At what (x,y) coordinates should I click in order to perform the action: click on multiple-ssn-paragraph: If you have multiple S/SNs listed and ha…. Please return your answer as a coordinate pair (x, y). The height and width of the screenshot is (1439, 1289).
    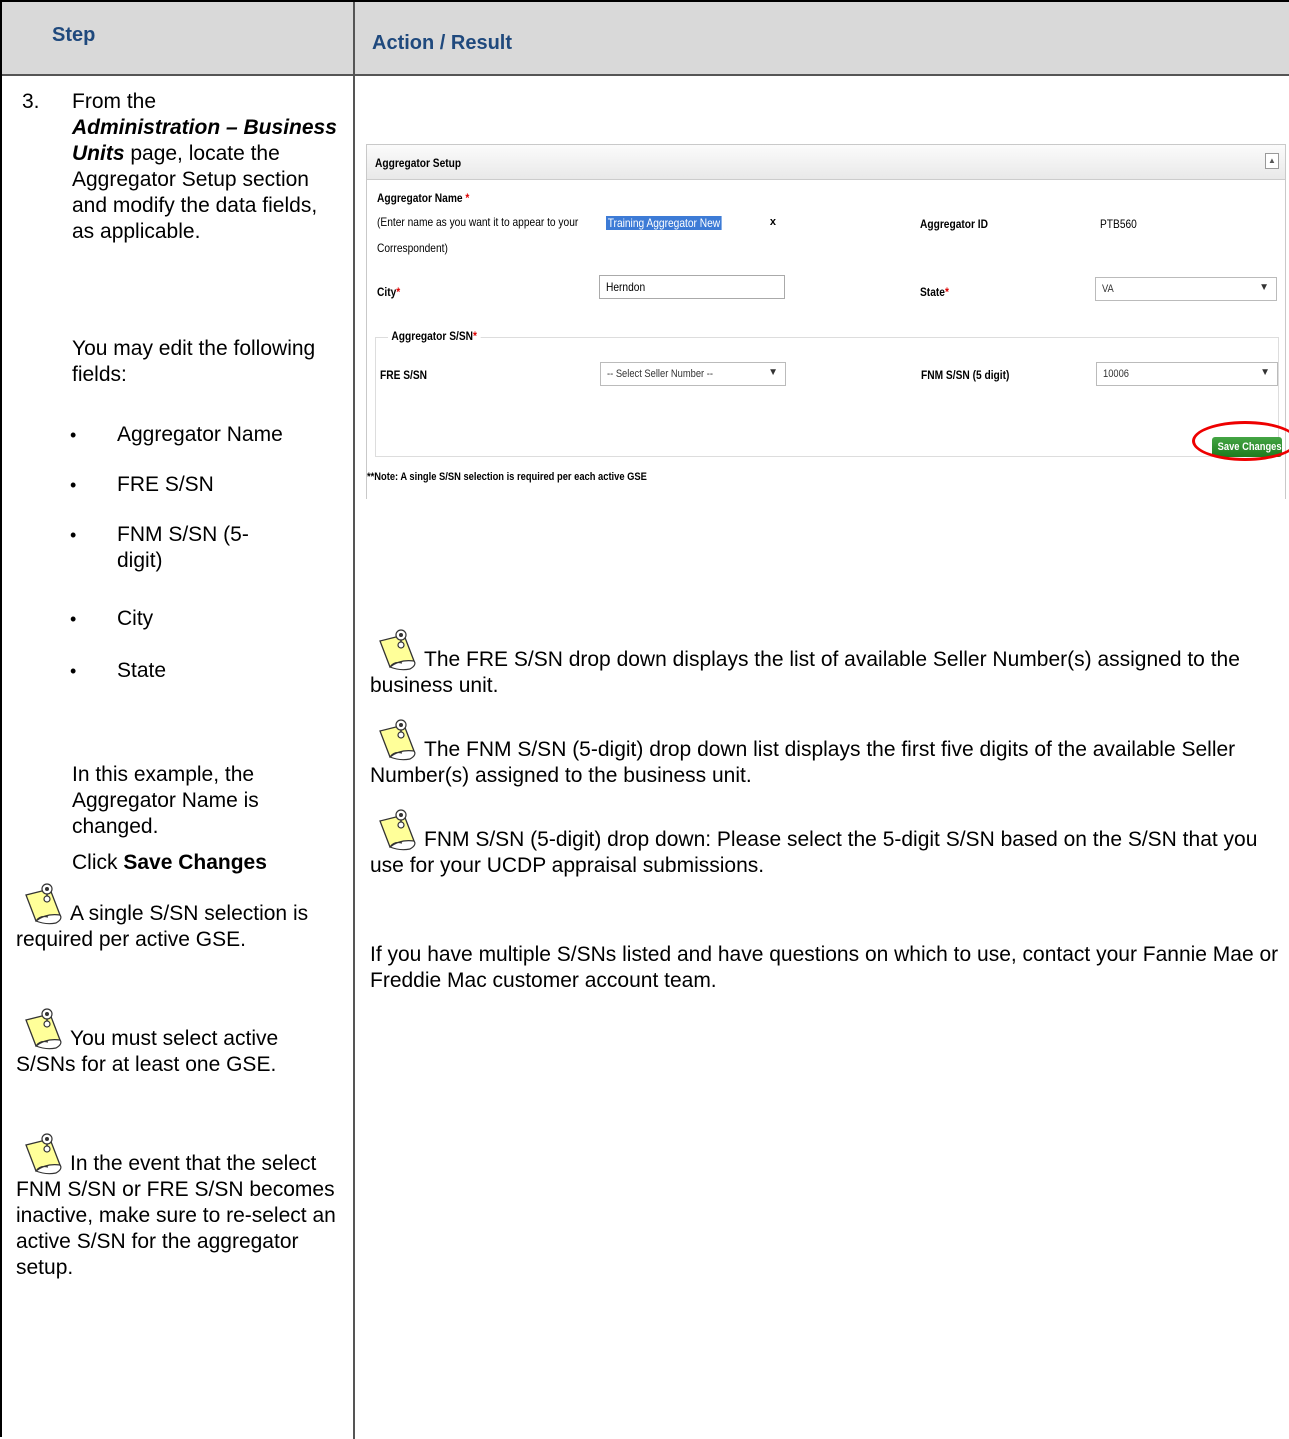
    Looking at the image, I should click on (824, 967).